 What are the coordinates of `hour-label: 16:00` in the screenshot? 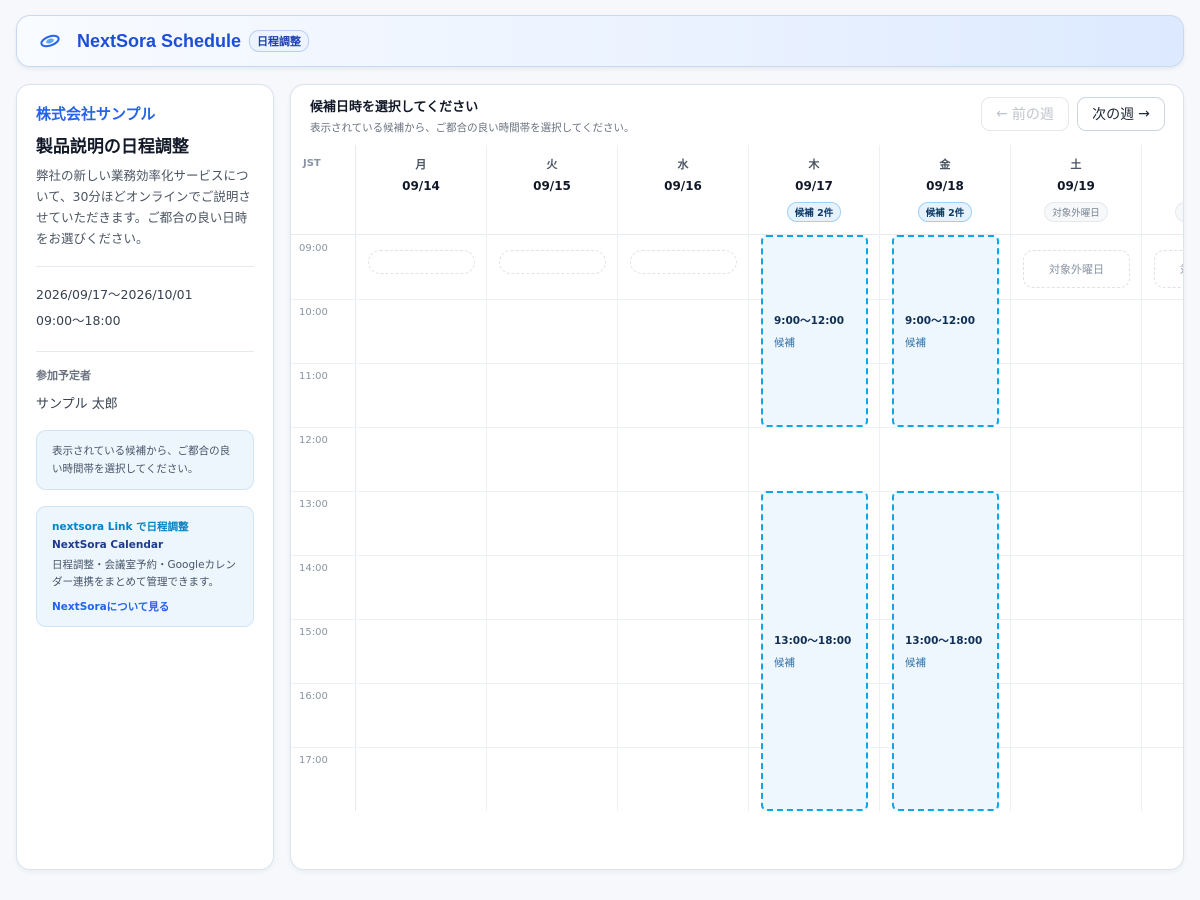 It's located at (313, 696).